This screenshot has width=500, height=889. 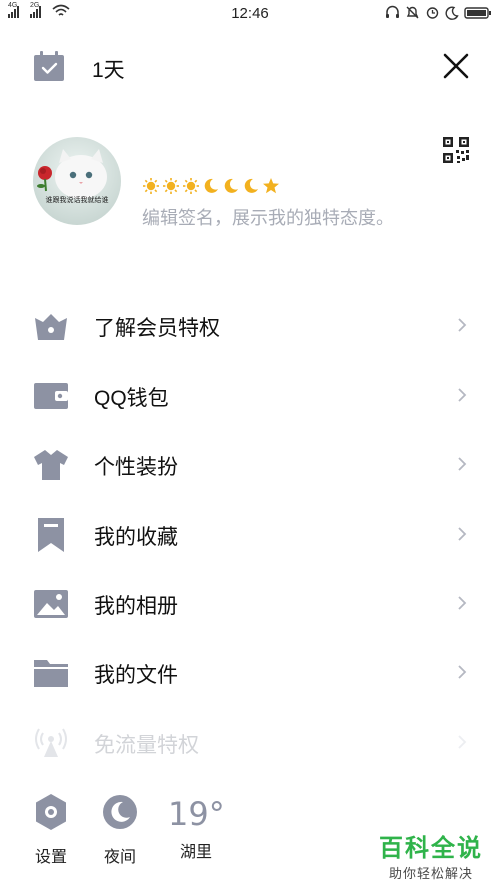 I want to click on avatar-cat-image, so click(x=77, y=181).